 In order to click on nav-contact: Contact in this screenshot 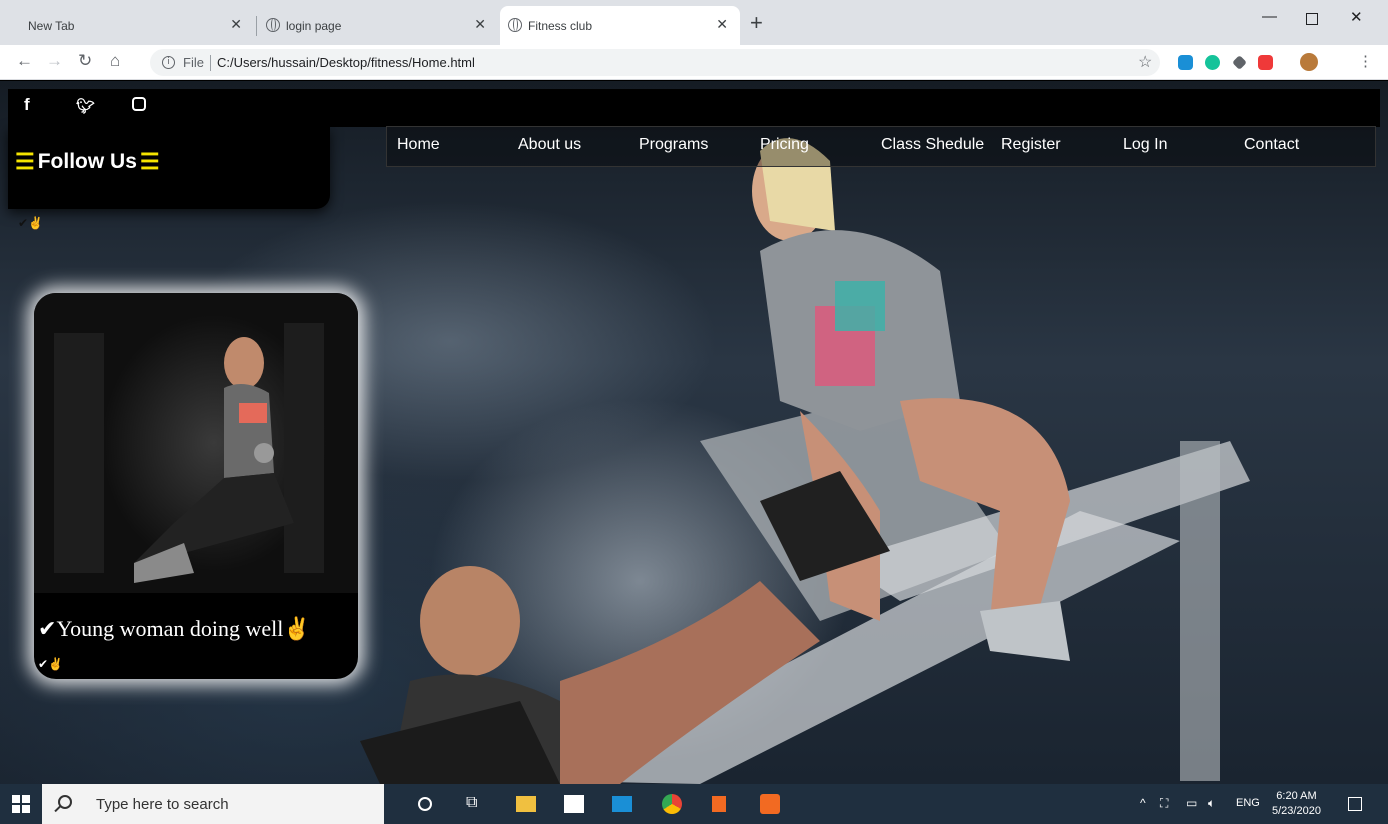, I will do `click(1271, 145)`.